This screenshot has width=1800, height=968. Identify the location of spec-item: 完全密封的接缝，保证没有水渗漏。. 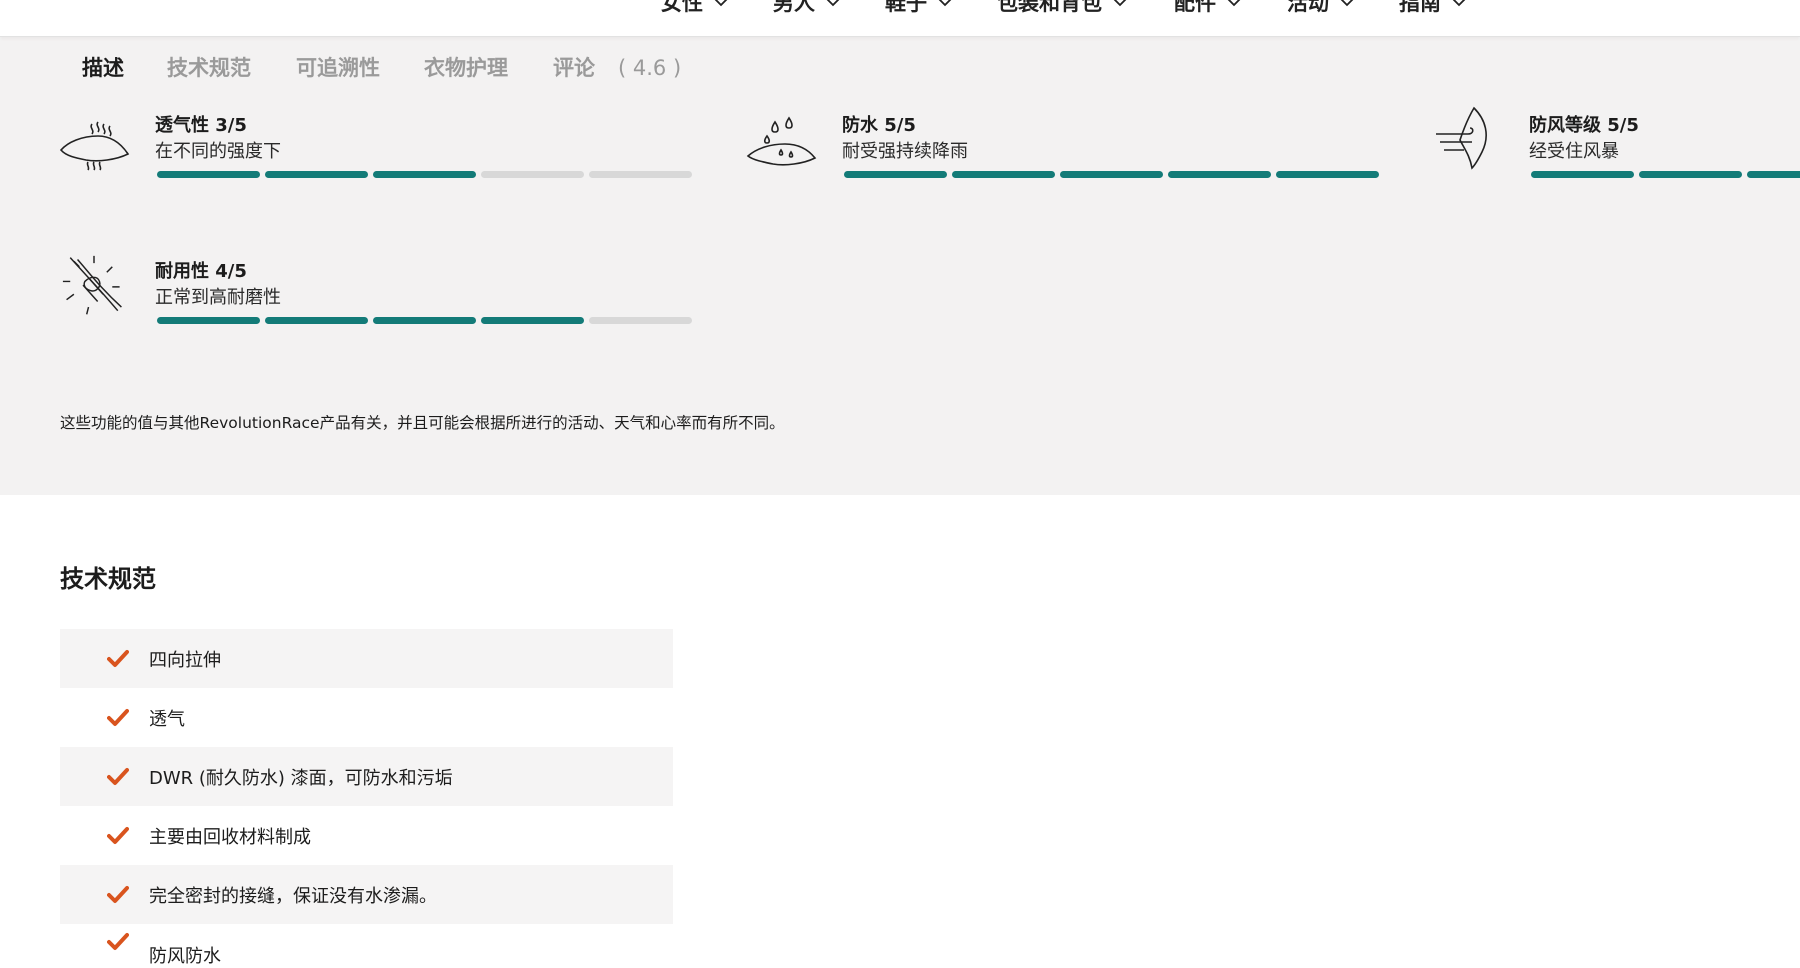
(366, 894).